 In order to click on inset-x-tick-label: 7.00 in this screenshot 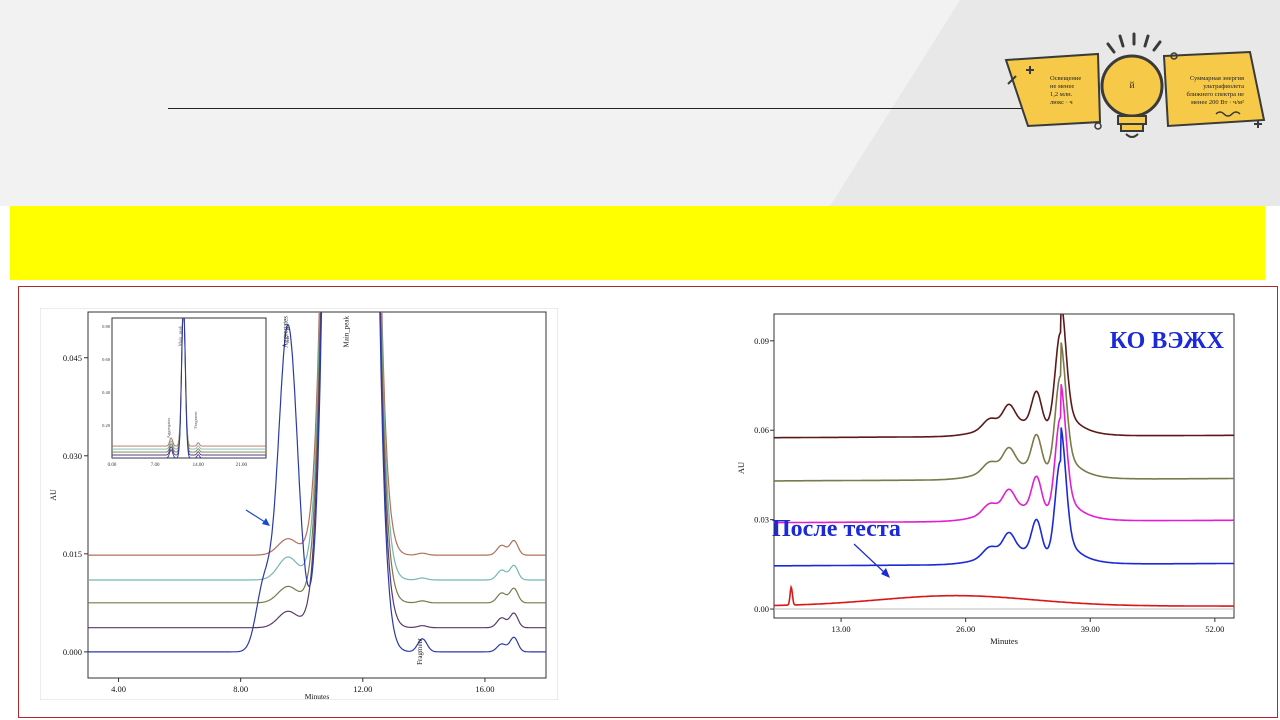, I will do `click(155, 465)`.